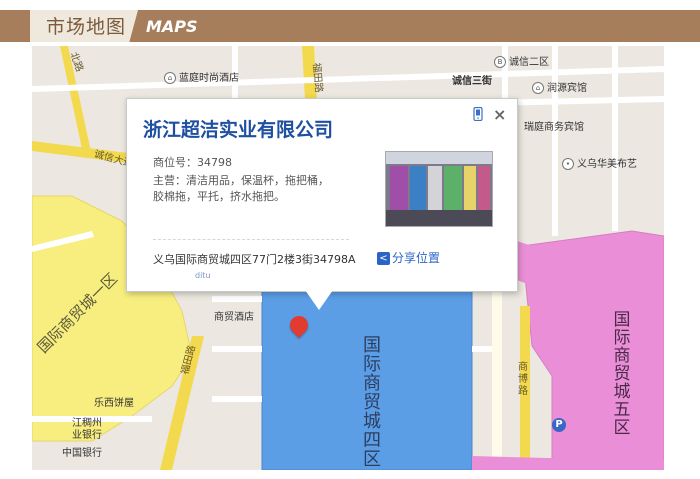  I want to click on poi-chengxin2: B 诚信二区, so click(521, 62).